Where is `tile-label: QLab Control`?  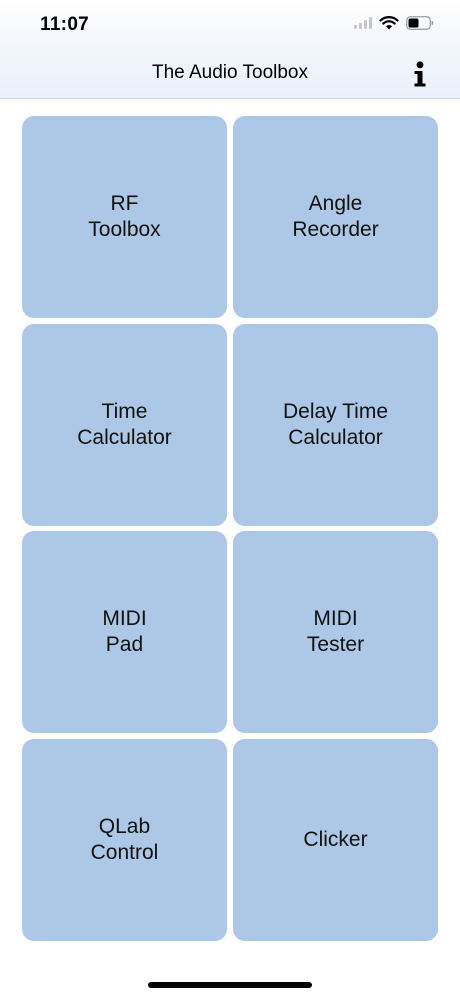
tile-label: QLab Control is located at coordinates (124, 839).